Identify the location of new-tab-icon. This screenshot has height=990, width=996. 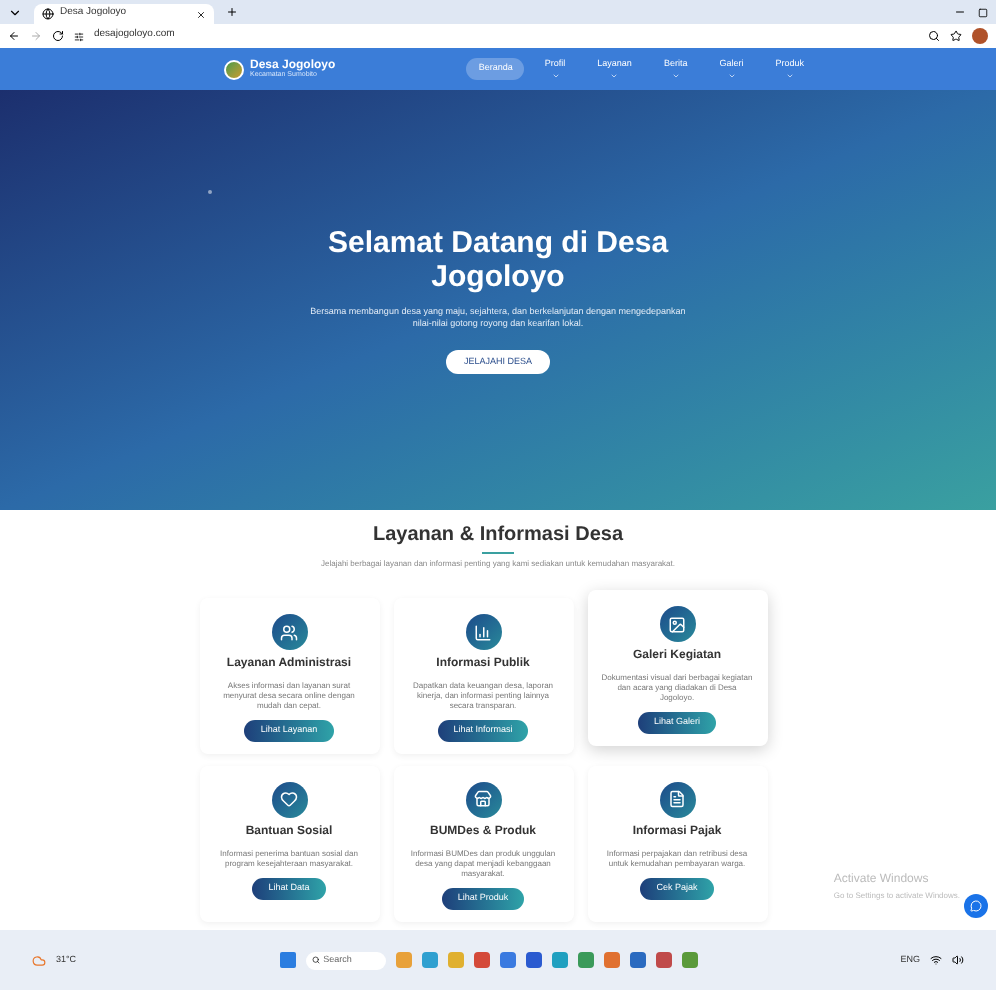
(232, 12).